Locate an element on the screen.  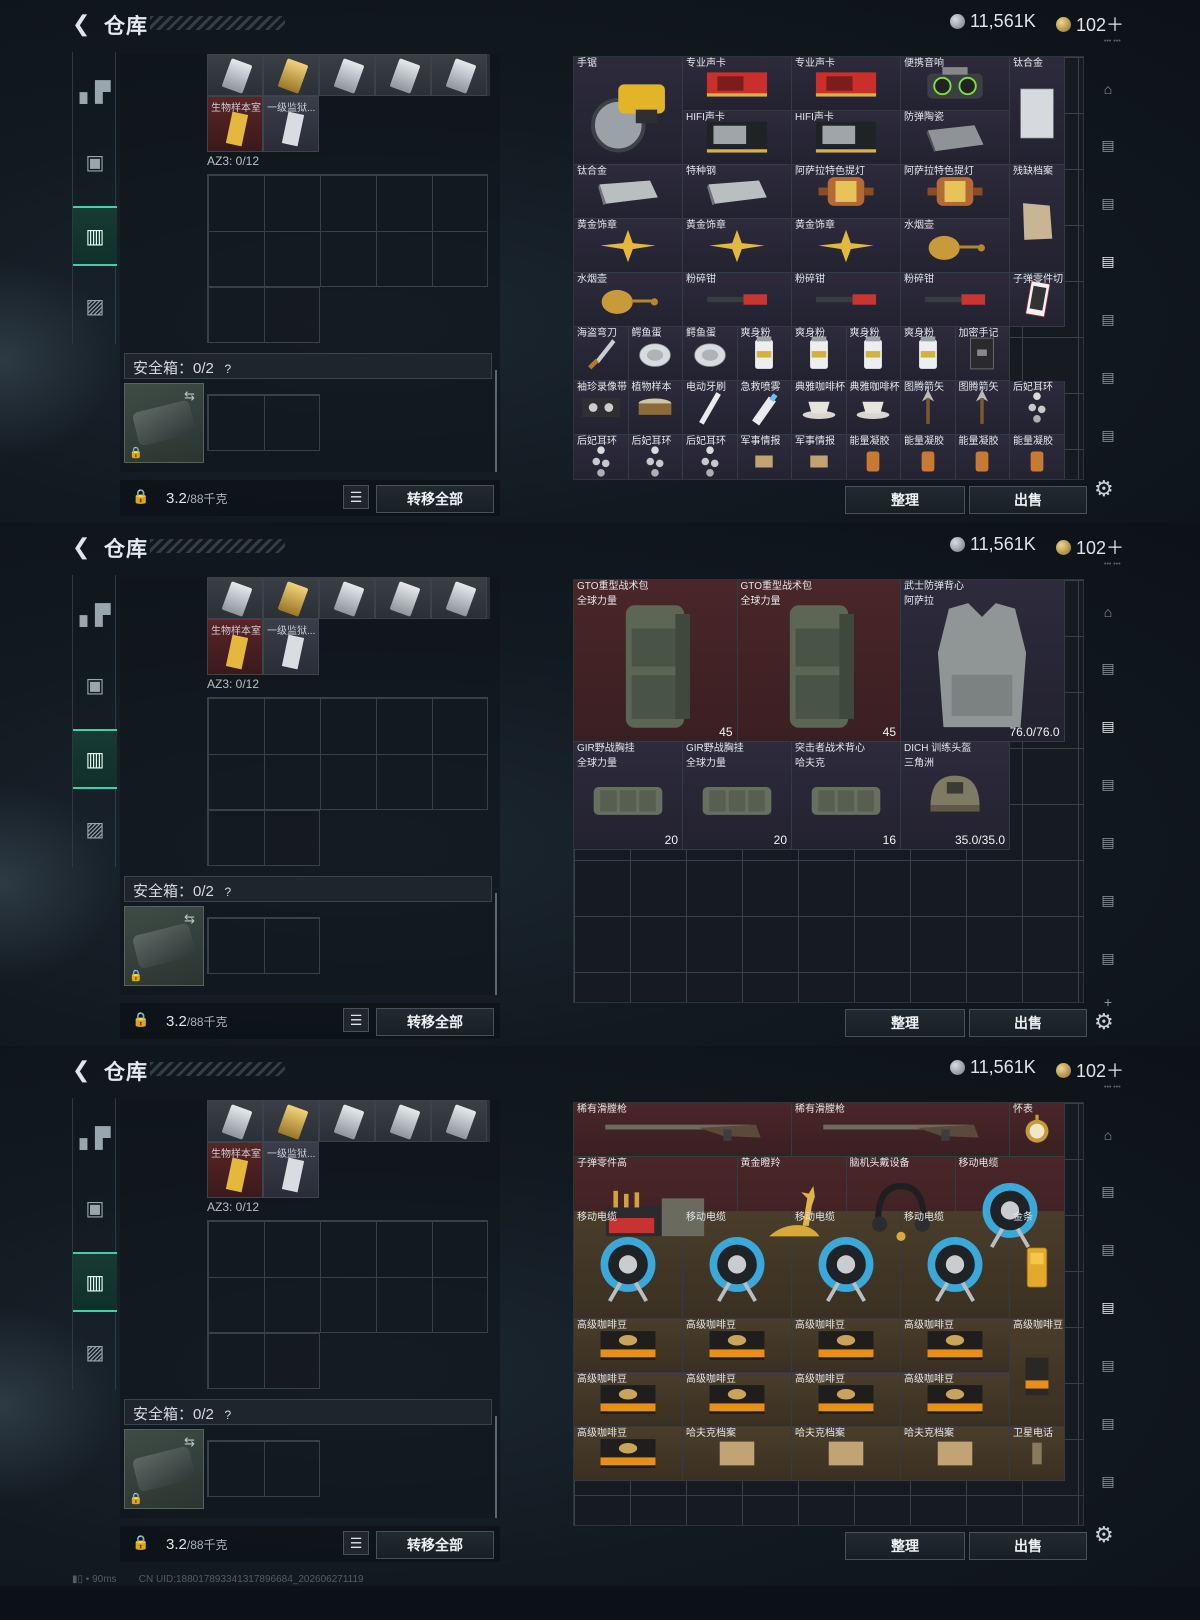
warehouse-item: 鳄鱼蛋 is located at coordinates (655, 354).